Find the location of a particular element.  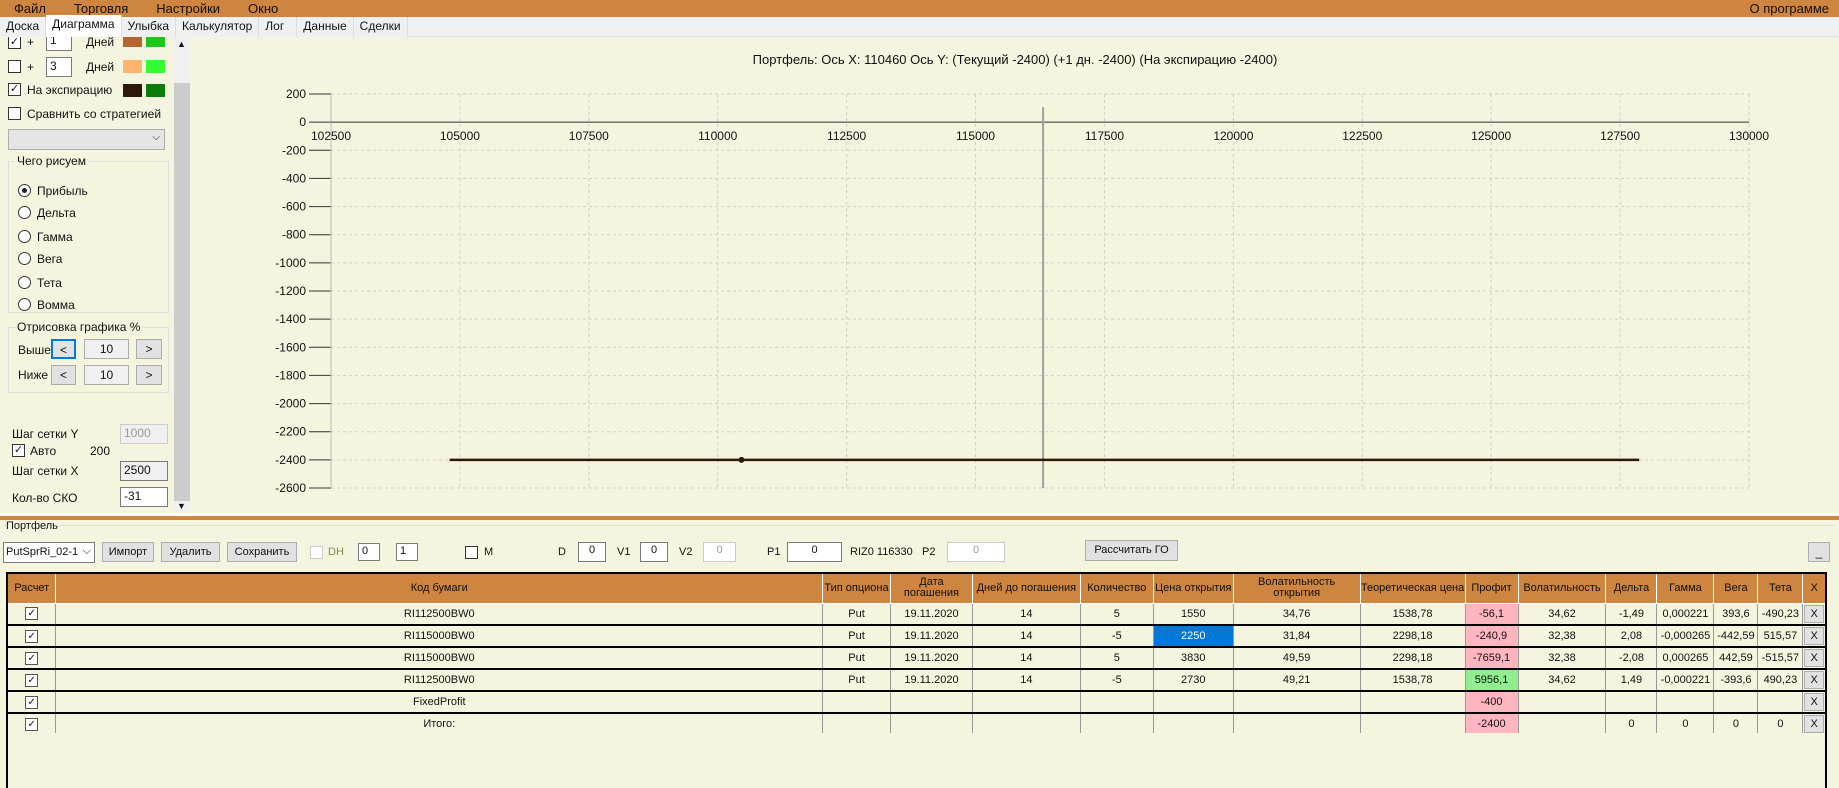

cell-col-1: FixedProfit is located at coordinates (439, 702).